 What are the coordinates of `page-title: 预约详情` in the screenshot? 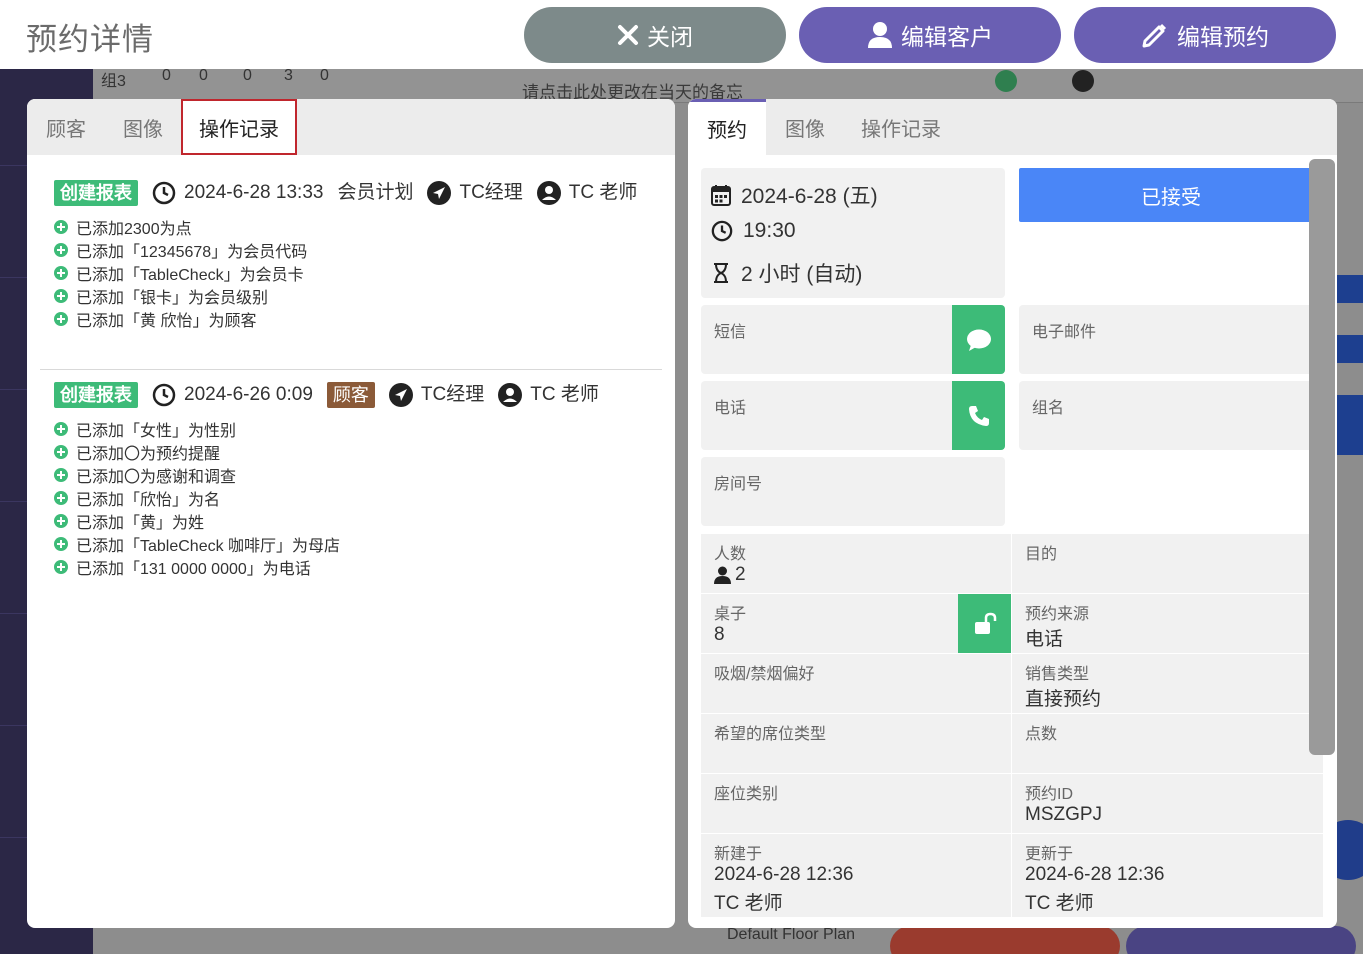 It's located at (90, 39).